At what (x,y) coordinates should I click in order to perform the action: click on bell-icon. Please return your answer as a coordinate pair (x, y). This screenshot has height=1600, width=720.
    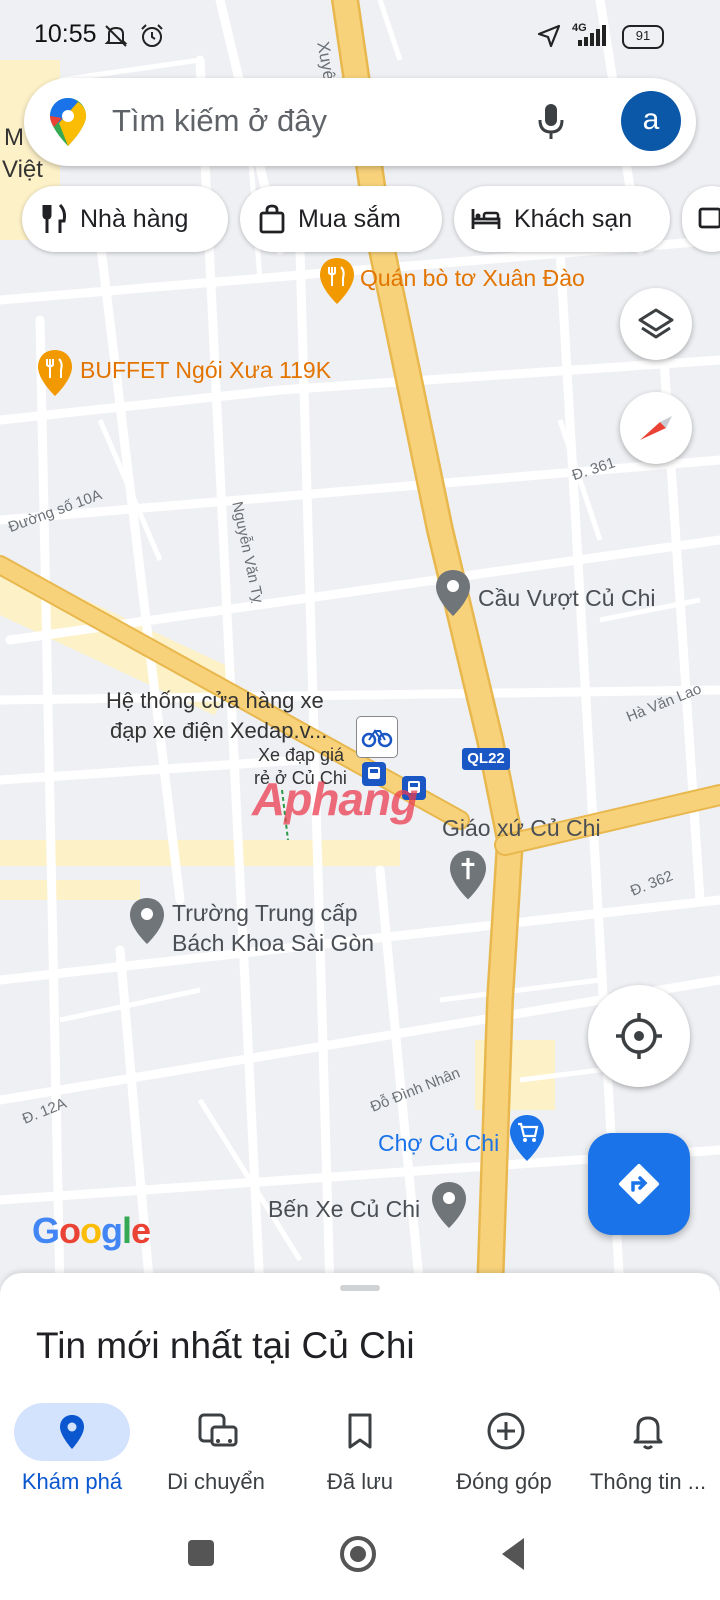
    Looking at the image, I should click on (648, 1433).